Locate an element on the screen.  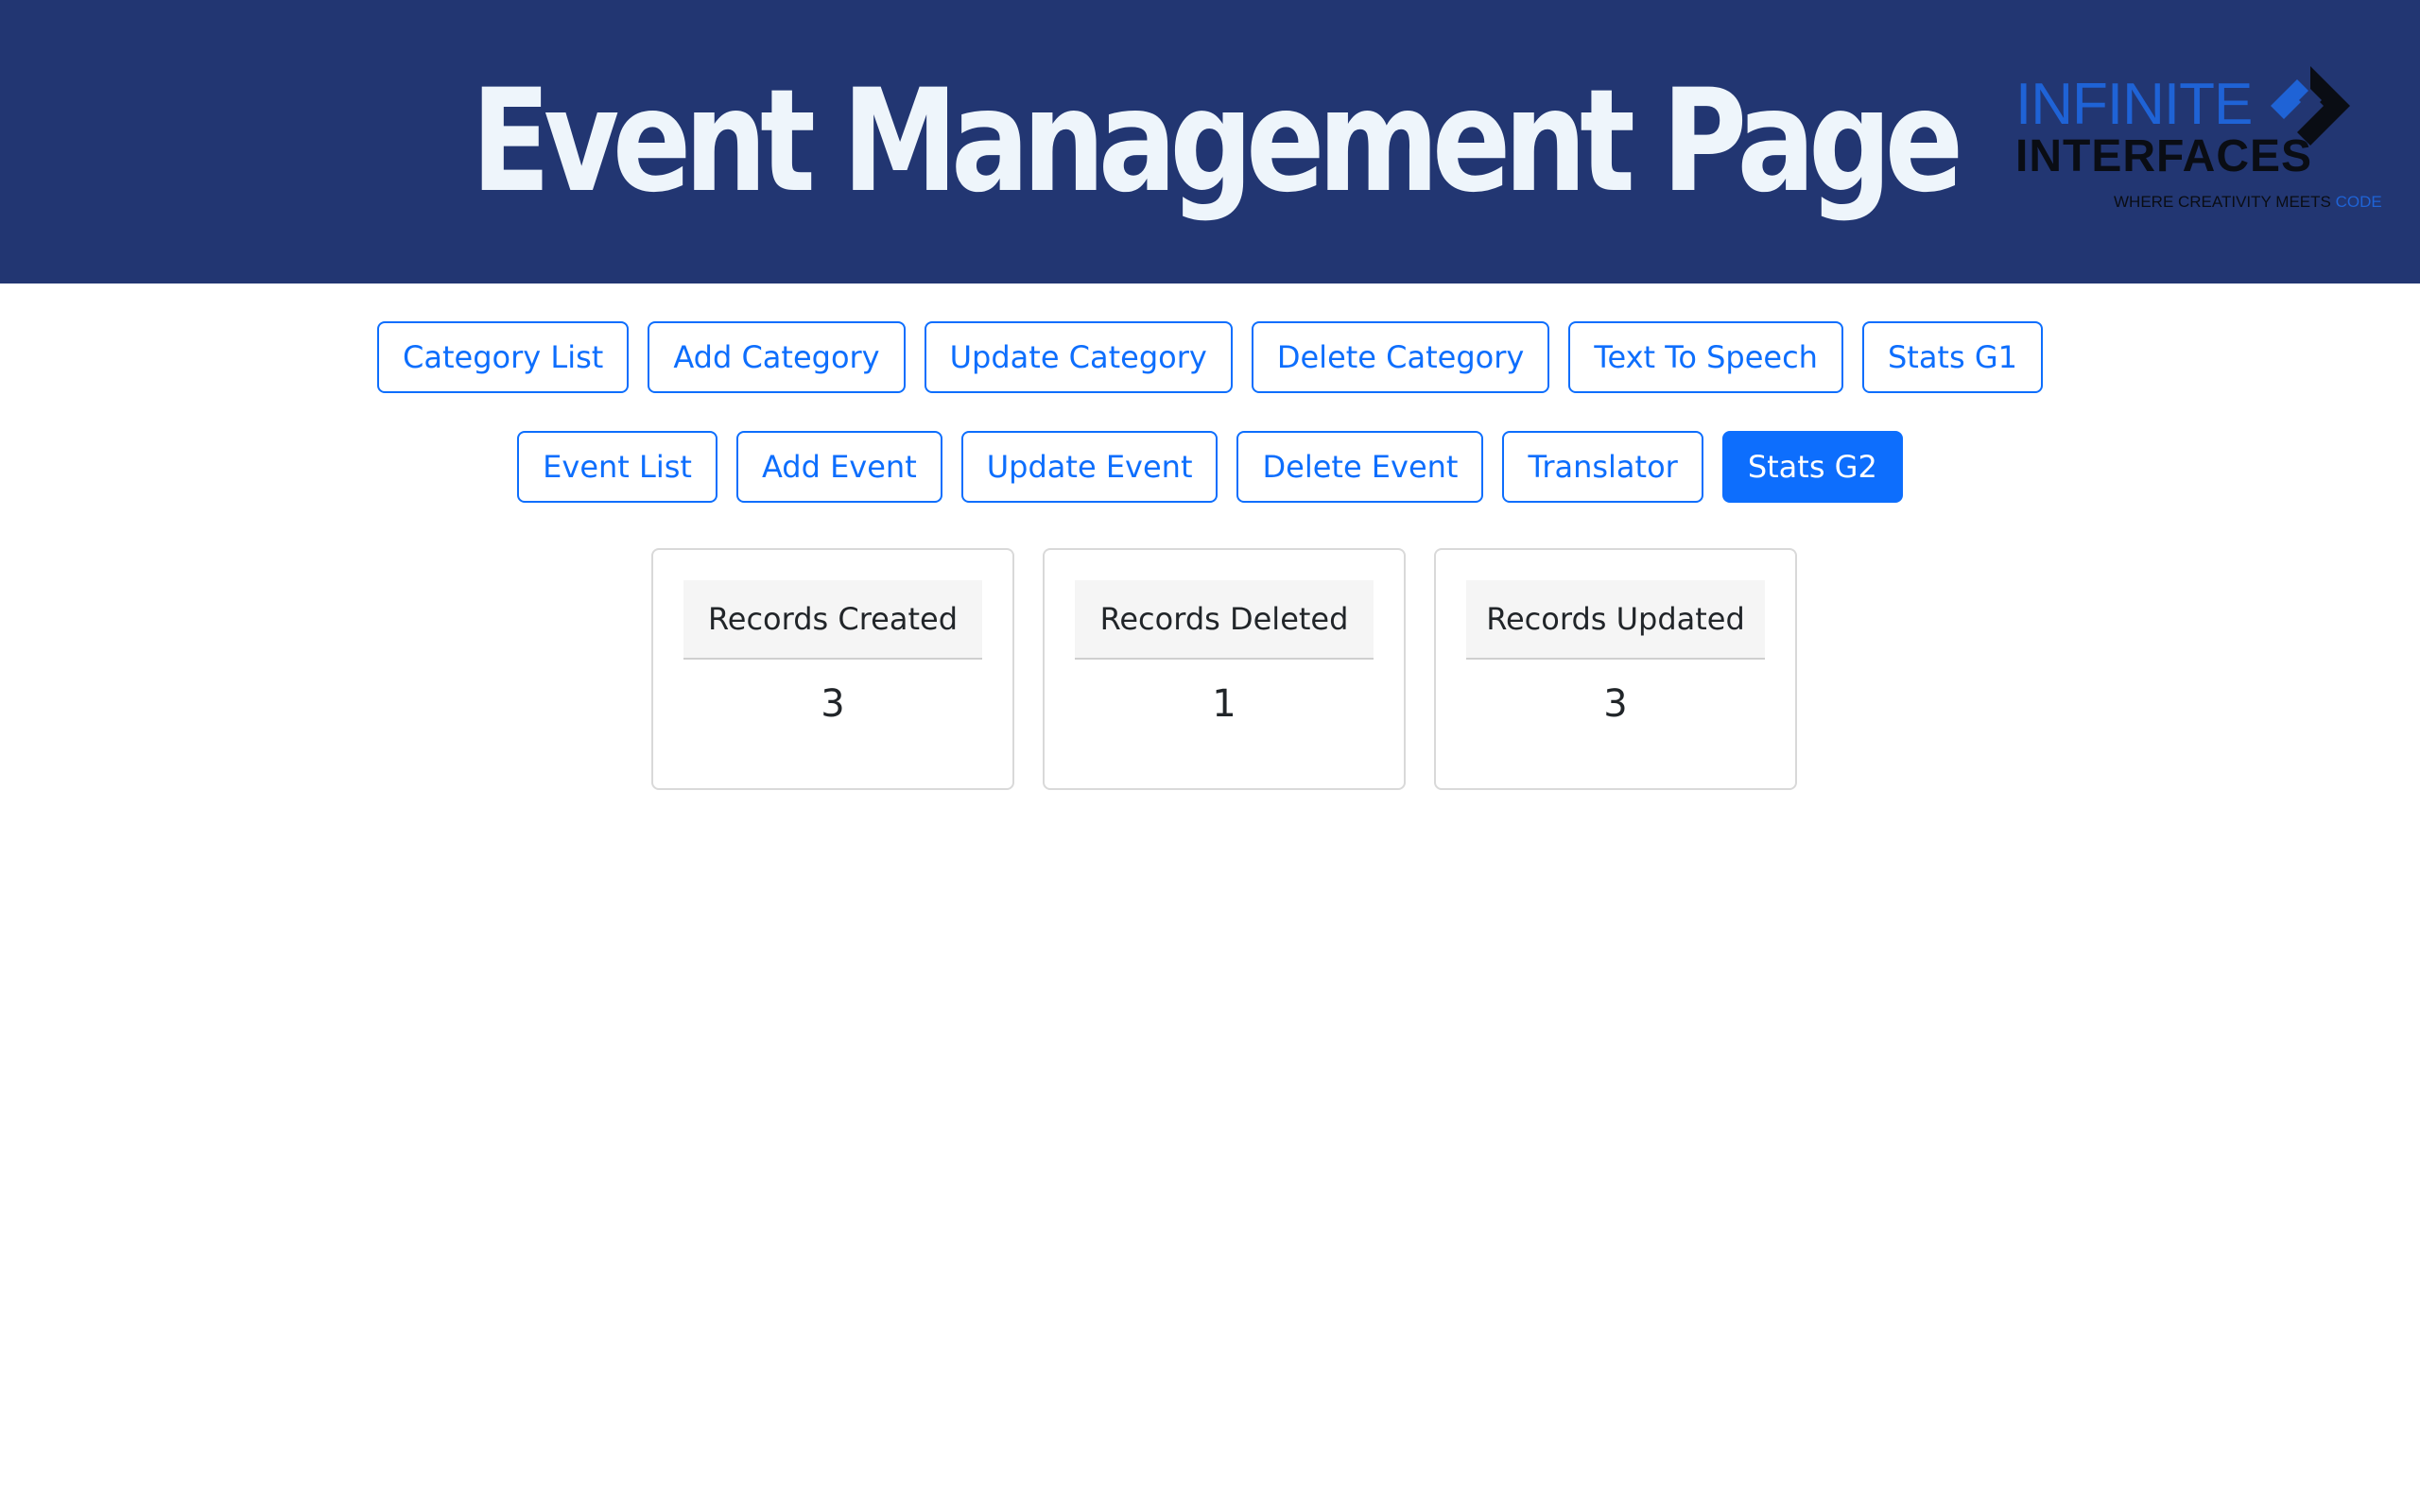
translator-button: Translator is located at coordinates (1602, 467).